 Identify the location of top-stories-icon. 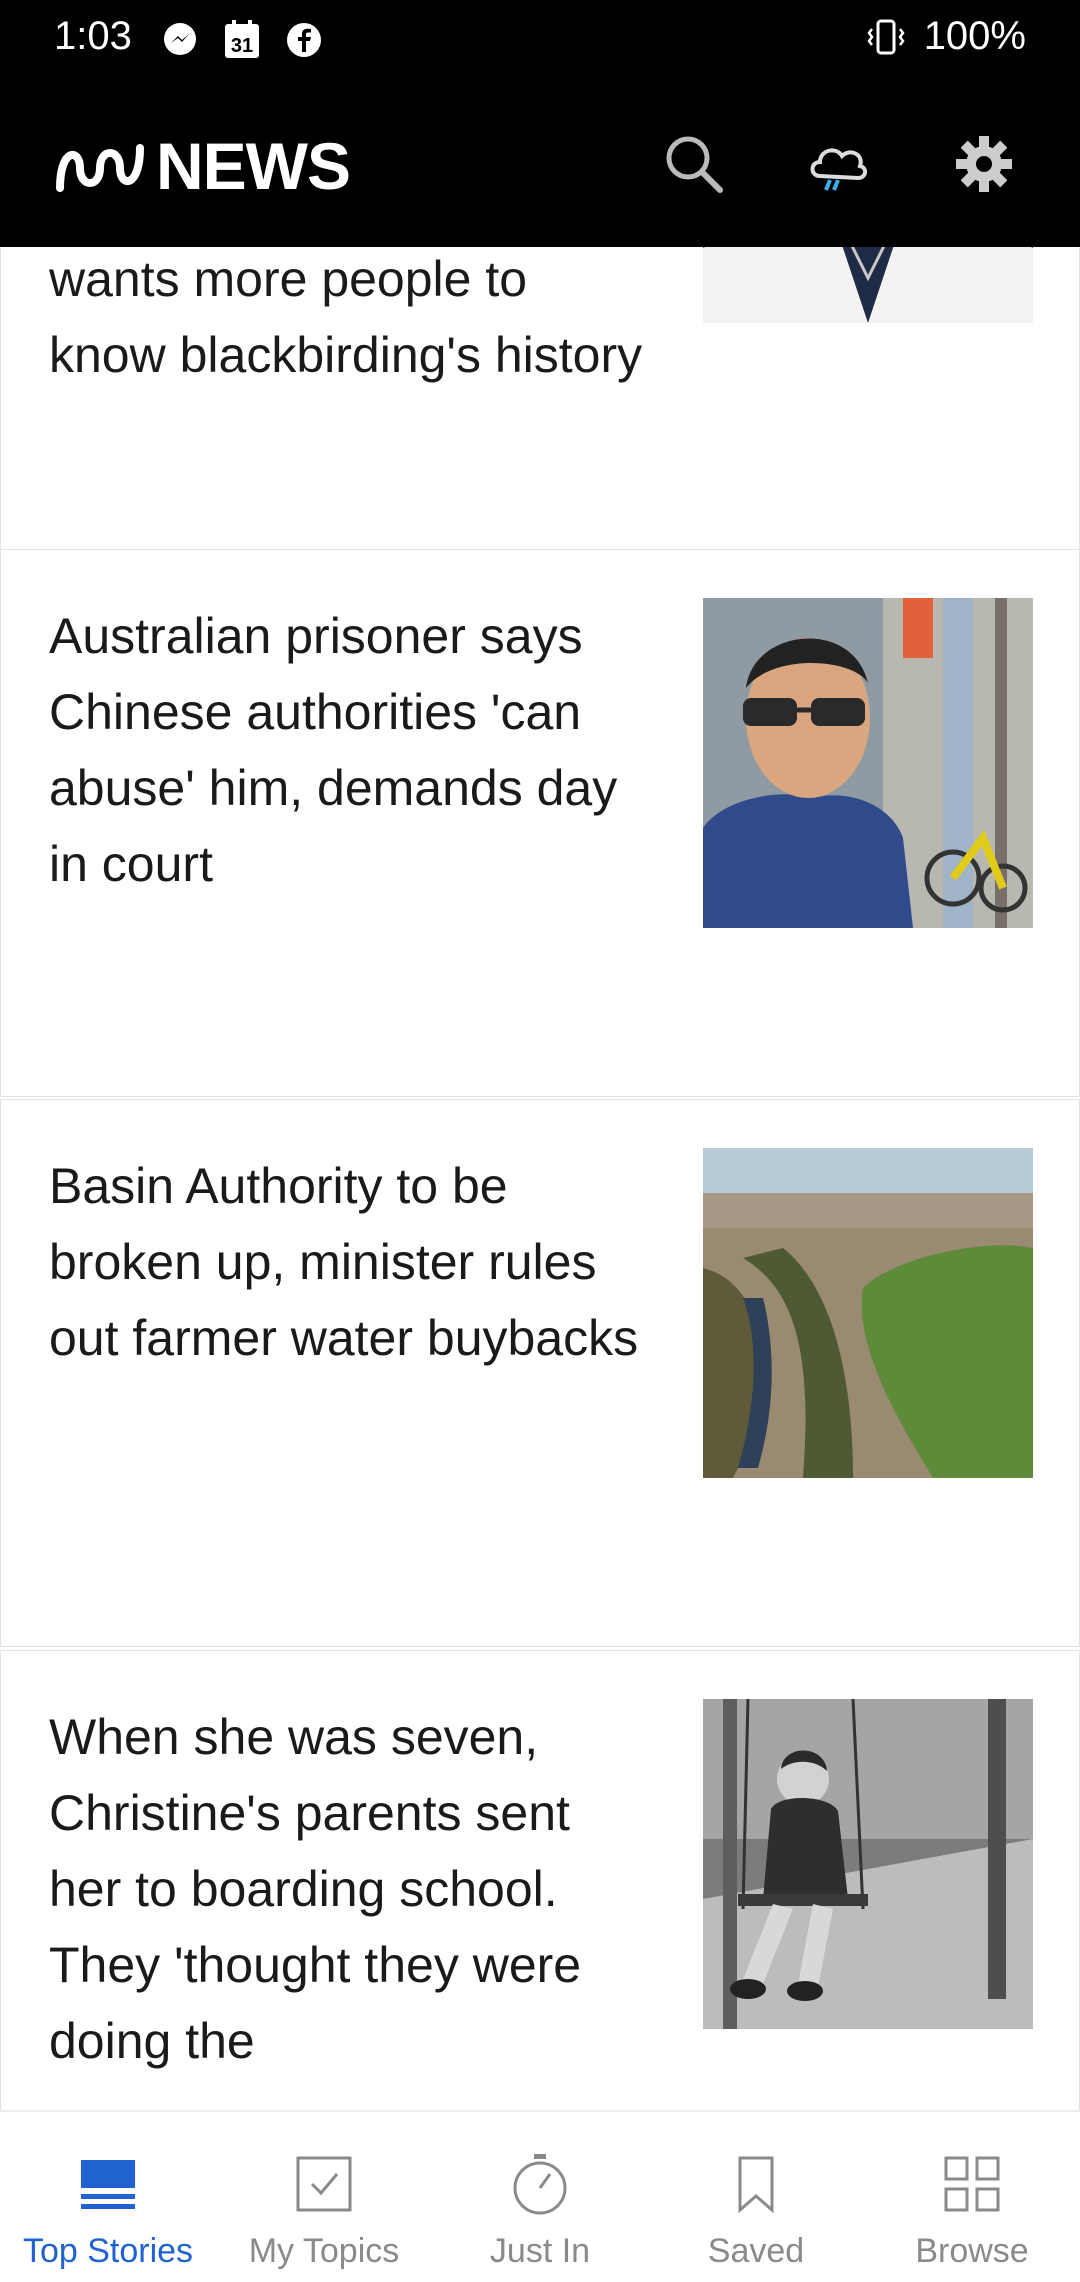
(108, 2184).